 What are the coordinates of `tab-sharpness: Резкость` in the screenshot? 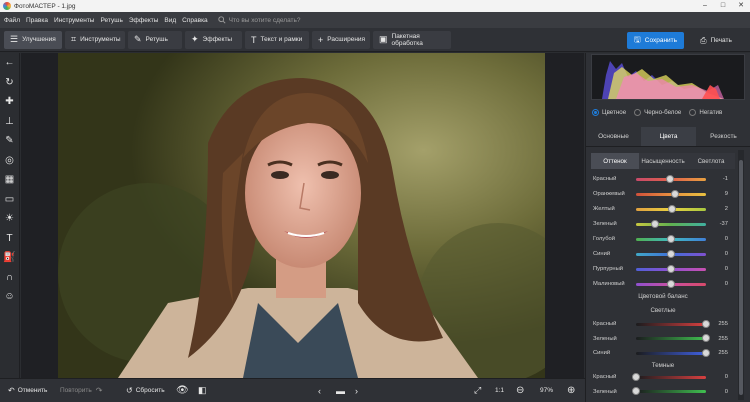 It's located at (723, 136).